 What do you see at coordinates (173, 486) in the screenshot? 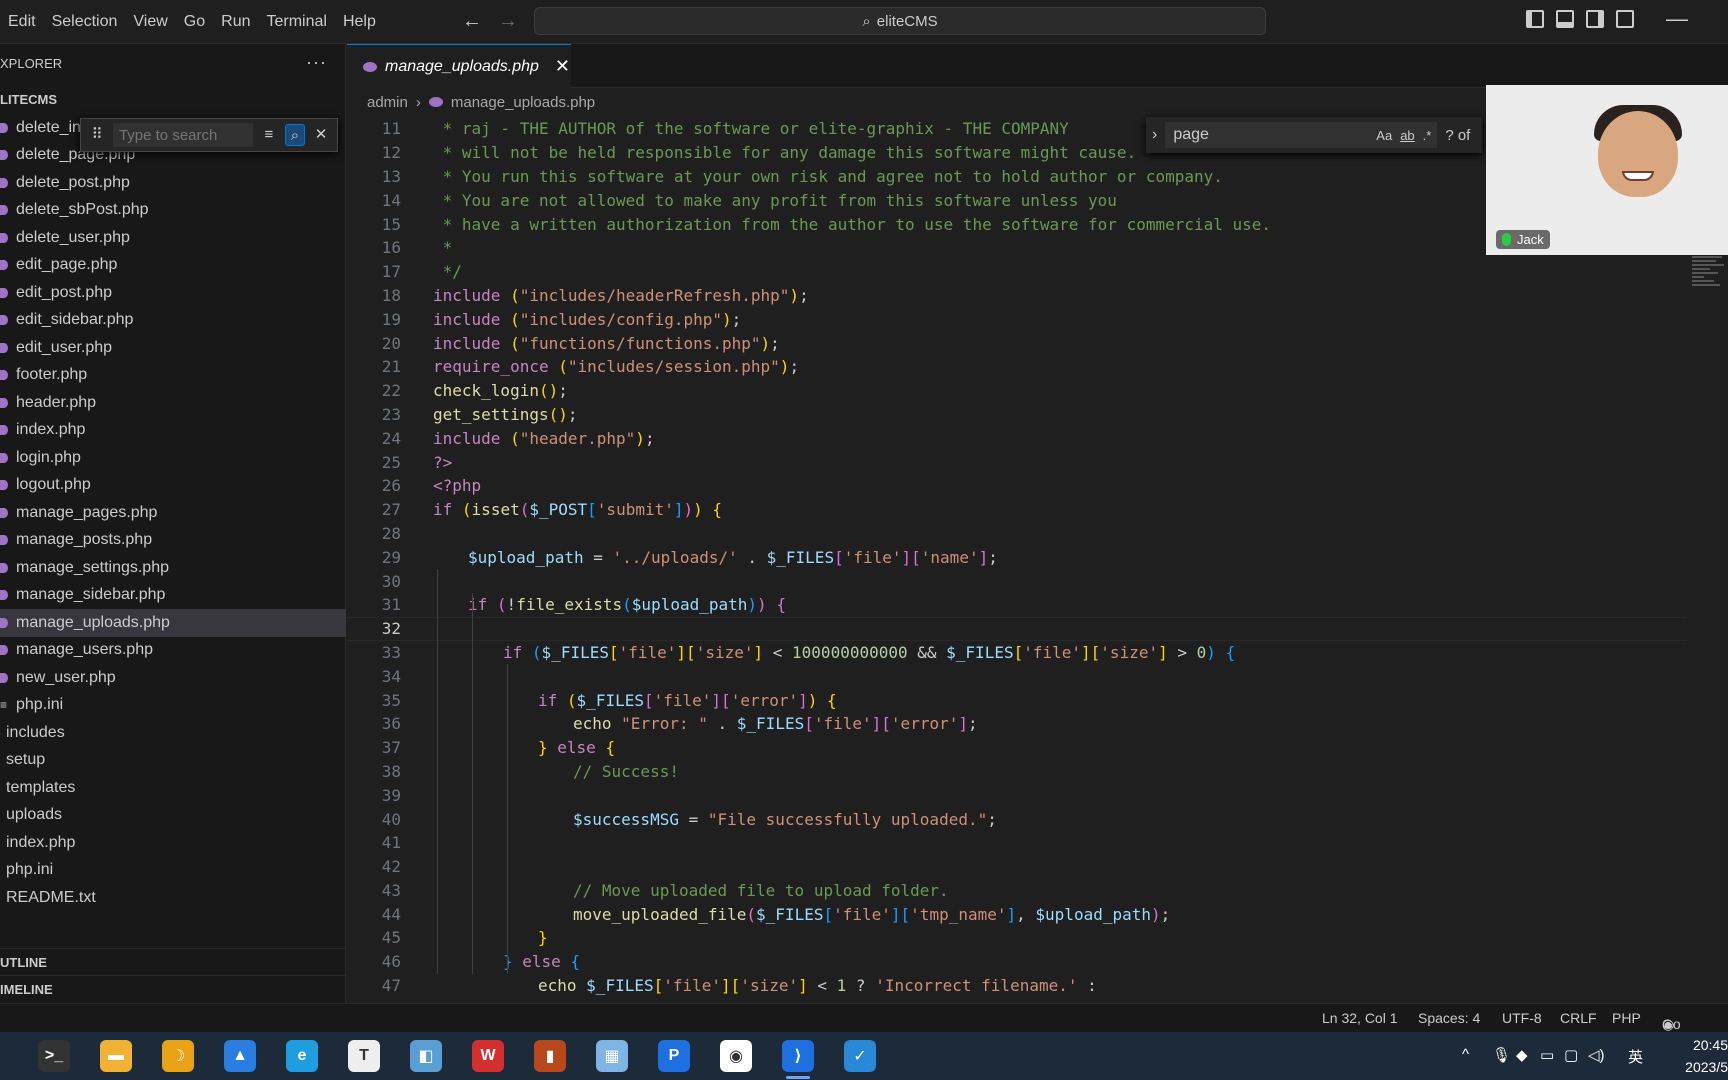
I see `file-item: logout.php` at bounding box center [173, 486].